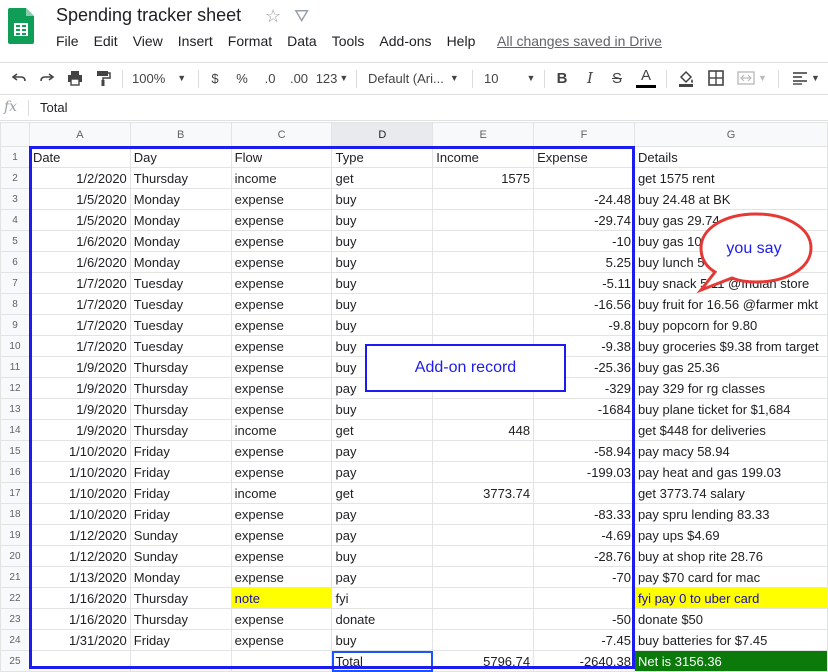  I want to click on row-header: 11, so click(15, 367).